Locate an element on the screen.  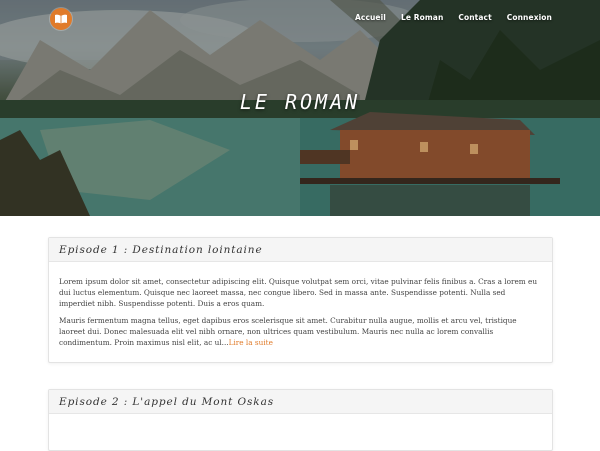
site-logo is located at coordinates (61, 19).